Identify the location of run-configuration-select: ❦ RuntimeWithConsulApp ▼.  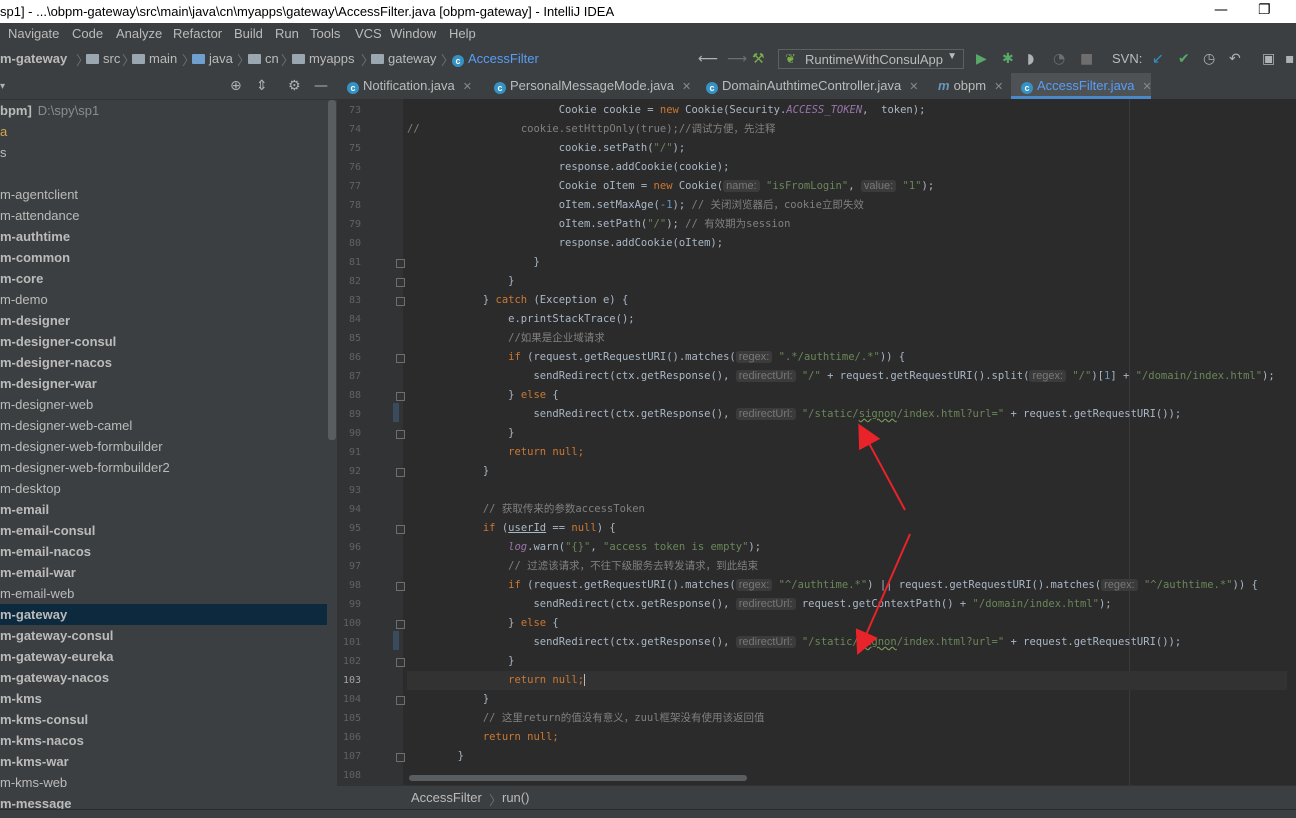
(871, 59).